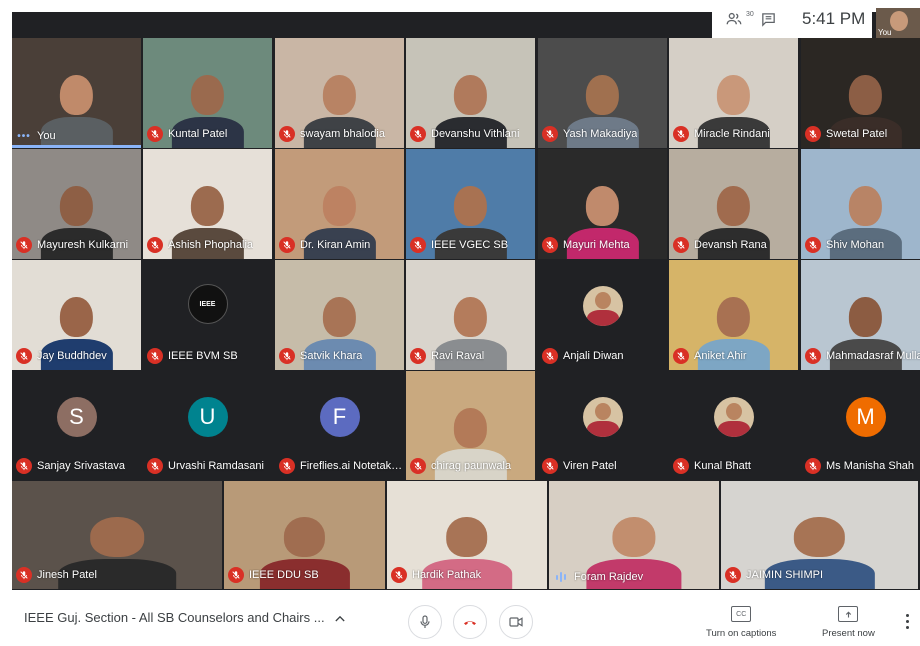 Image resolution: width=920 pixels, height=646 pixels. I want to click on participant-name: Mayuresh Kulkarni, so click(83, 245).